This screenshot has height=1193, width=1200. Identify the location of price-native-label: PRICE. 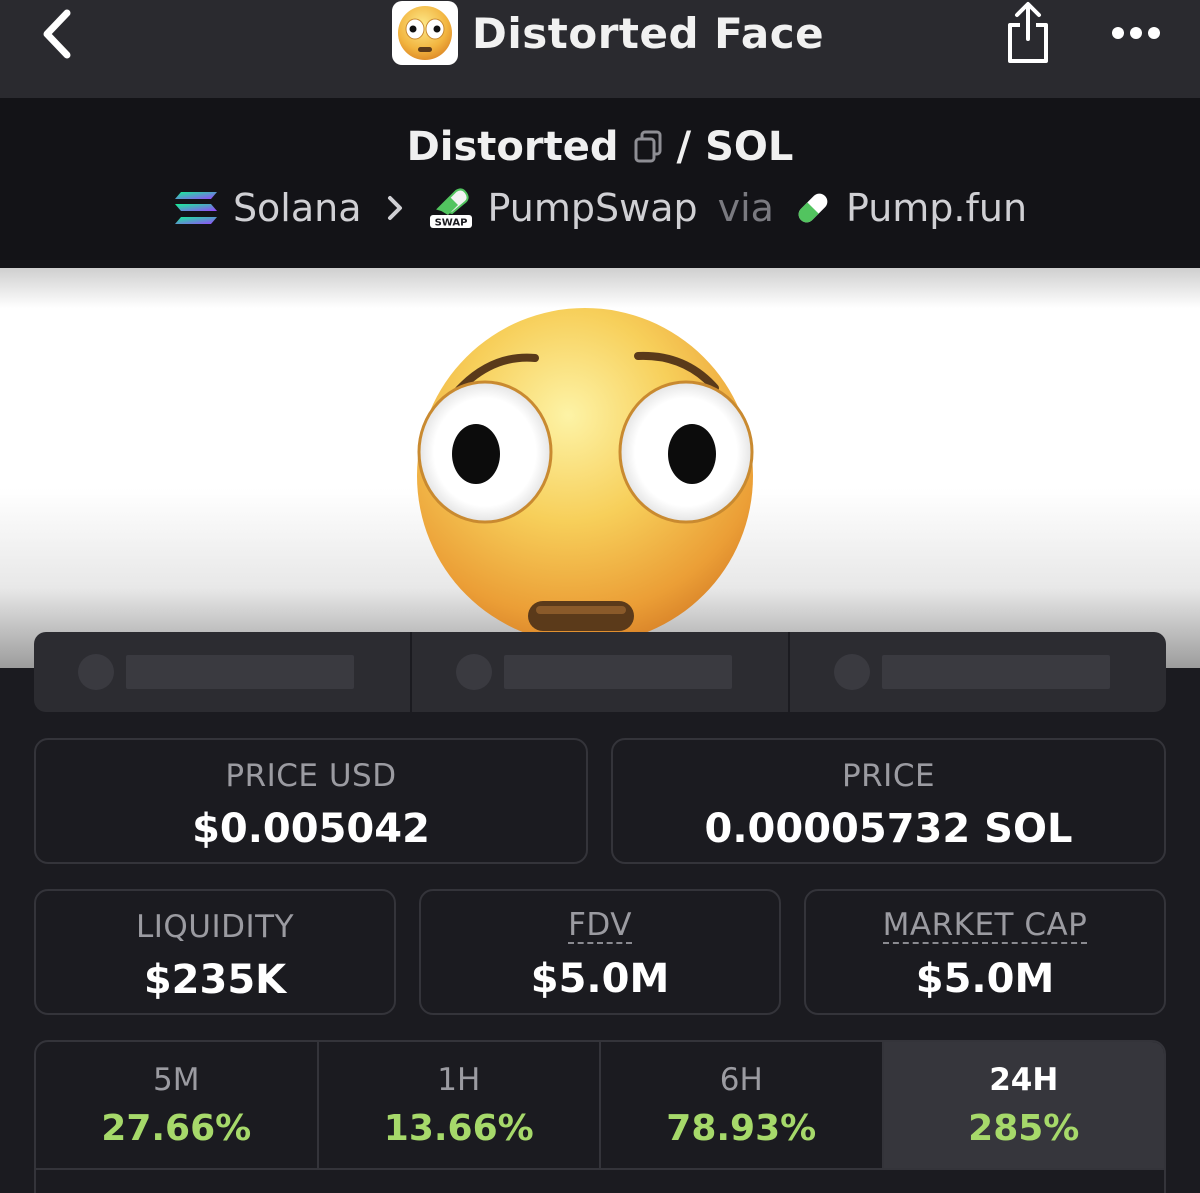
(888, 776).